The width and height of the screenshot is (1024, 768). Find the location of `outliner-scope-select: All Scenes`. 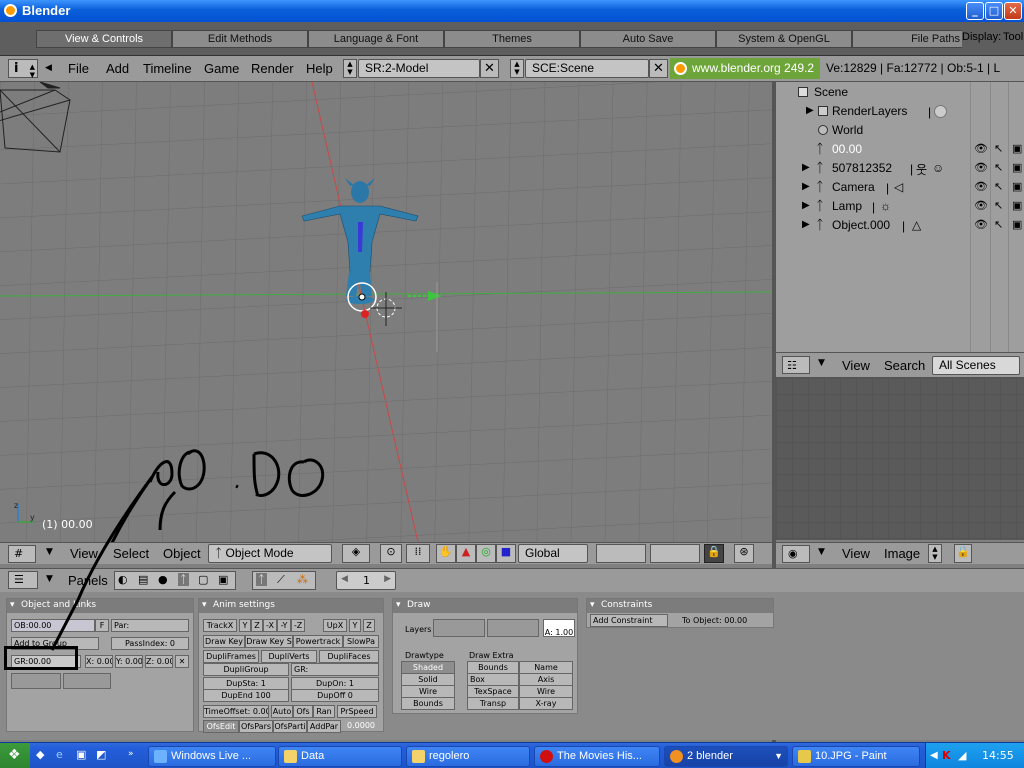

outliner-scope-select: All Scenes is located at coordinates (976, 365).